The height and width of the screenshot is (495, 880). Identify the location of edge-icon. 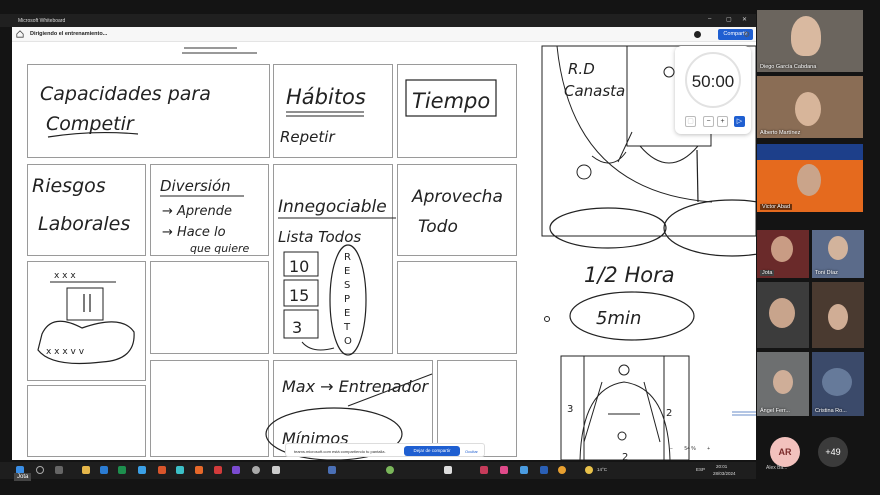
(142, 470).